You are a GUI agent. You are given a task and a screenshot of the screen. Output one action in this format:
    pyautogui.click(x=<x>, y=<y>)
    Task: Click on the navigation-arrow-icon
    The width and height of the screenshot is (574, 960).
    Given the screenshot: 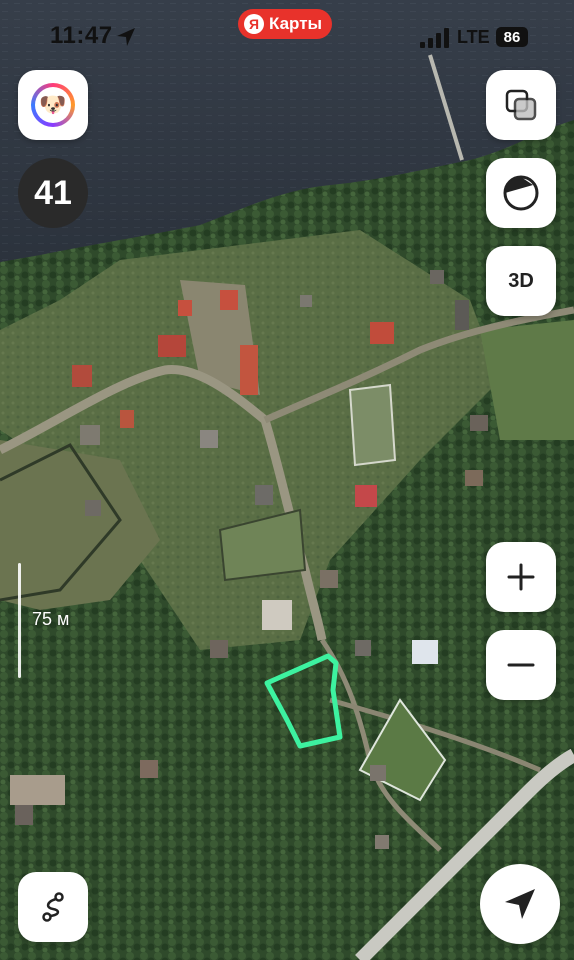 What is the action you would take?
    pyautogui.click(x=520, y=904)
    